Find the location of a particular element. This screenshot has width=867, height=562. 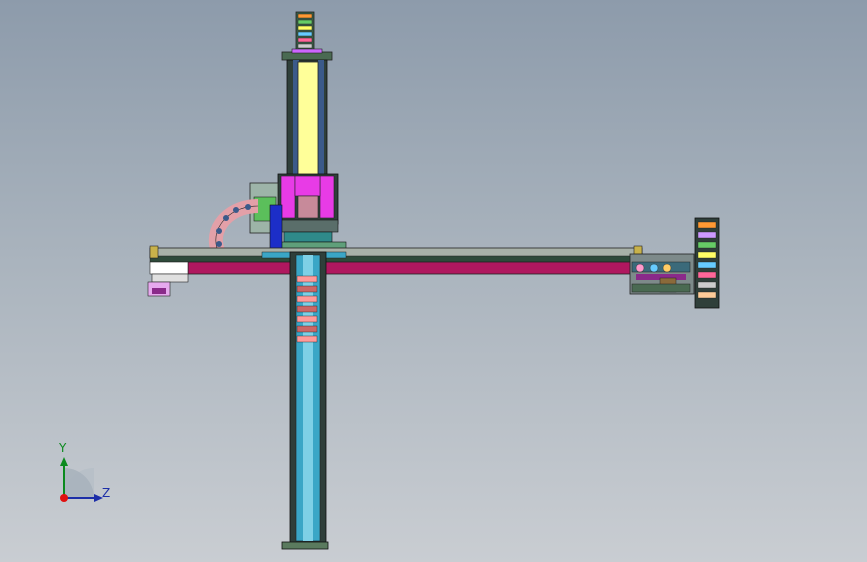

triad-y-label: Y is located at coordinates (63, 448).